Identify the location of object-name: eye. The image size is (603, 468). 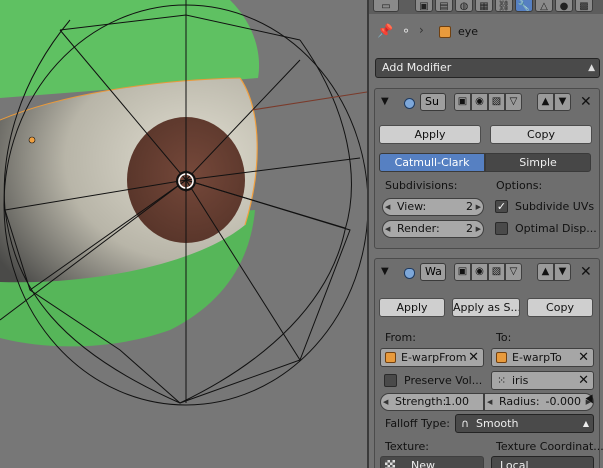
(468, 31).